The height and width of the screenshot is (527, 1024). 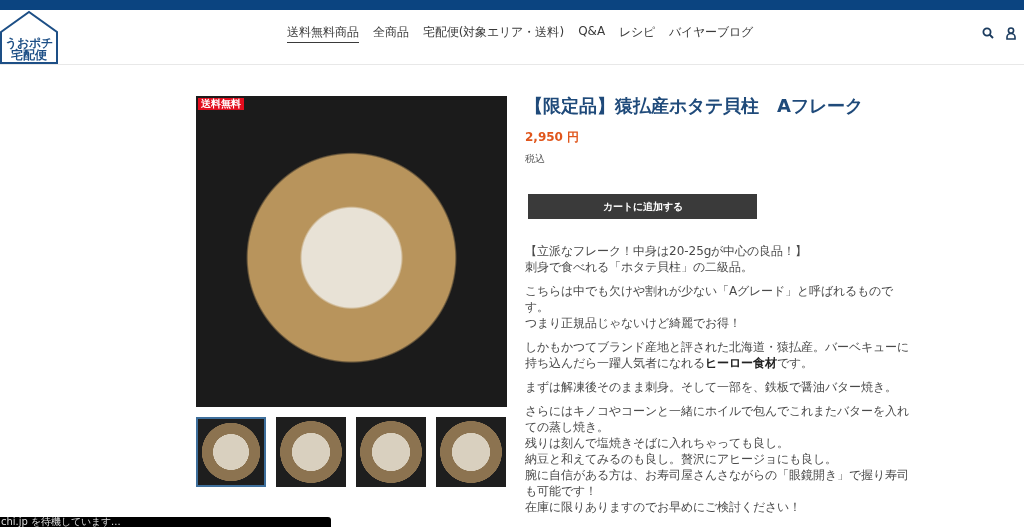 What do you see at coordinates (221, 104) in the screenshot?
I see `free-shipping-badge: 送料無料` at bounding box center [221, 104].